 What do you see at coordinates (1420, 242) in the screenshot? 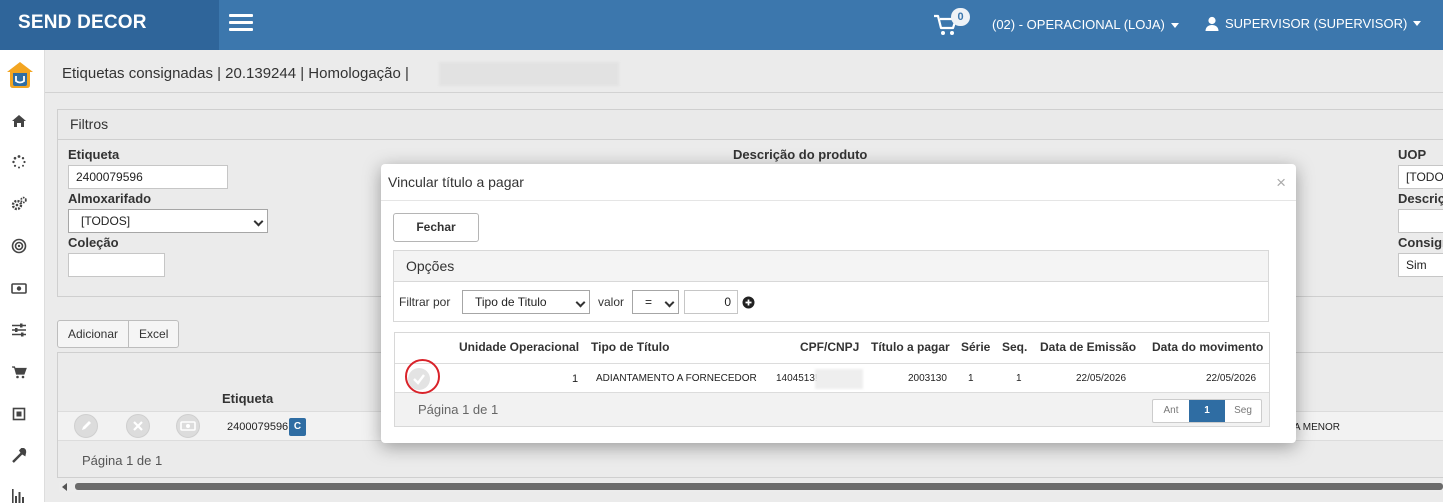
I see `consignado-label: Consigr` at bounding box center [1420, 242].